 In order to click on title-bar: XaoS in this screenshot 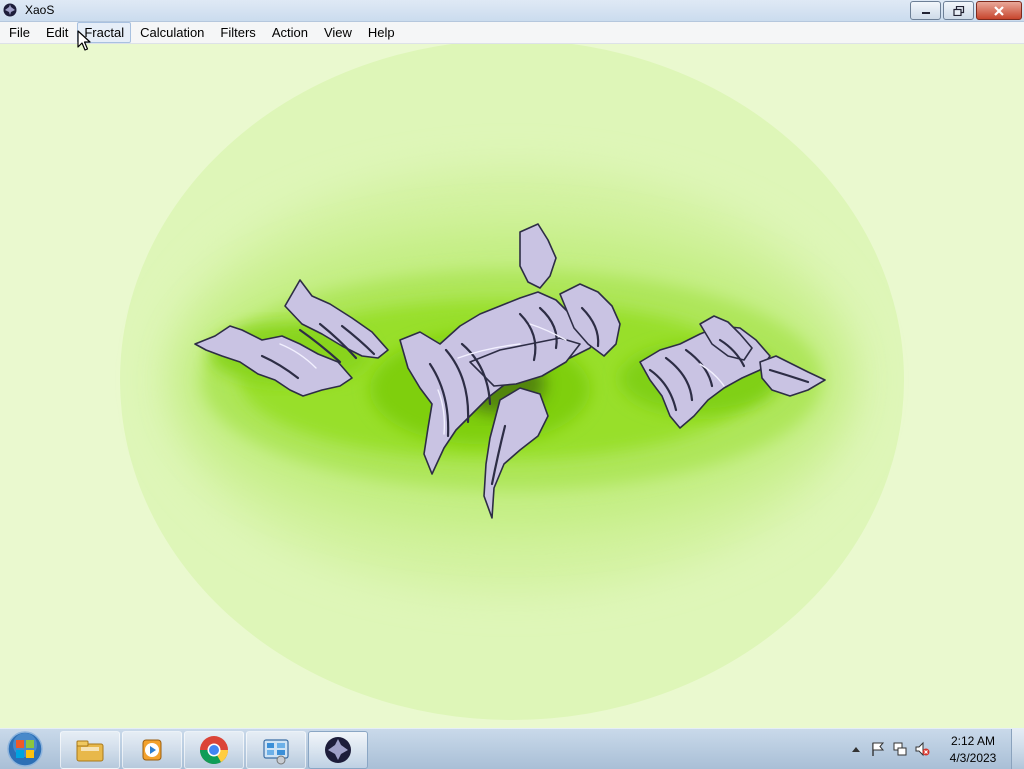, I will do `click(512, 11)`.